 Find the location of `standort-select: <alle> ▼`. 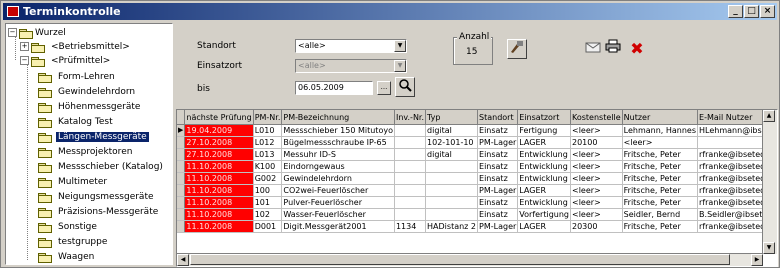

standort-select: <alle> ▼ is located at coordinates (351, 46).